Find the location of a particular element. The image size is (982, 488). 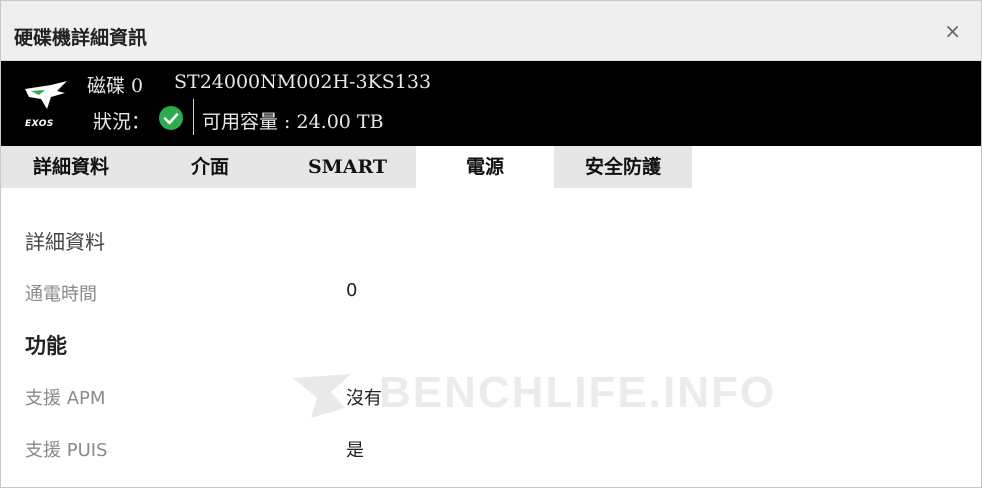

tab-smart: SMART is located at coordinates (347, 167).